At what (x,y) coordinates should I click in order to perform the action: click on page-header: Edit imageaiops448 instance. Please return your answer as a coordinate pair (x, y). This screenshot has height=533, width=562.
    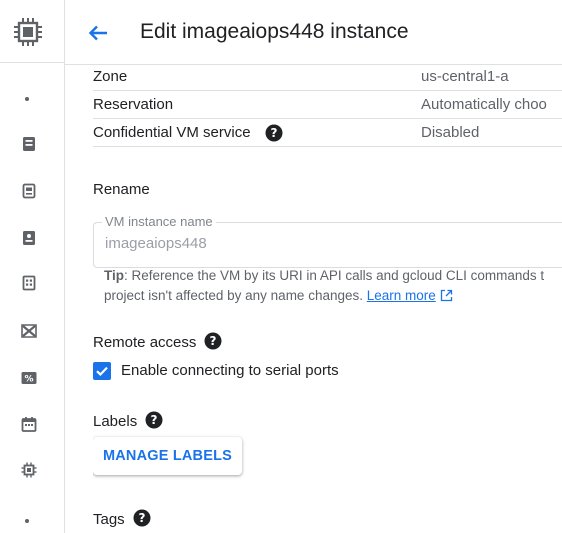
    Looking at the image, I should click on (313, 32).